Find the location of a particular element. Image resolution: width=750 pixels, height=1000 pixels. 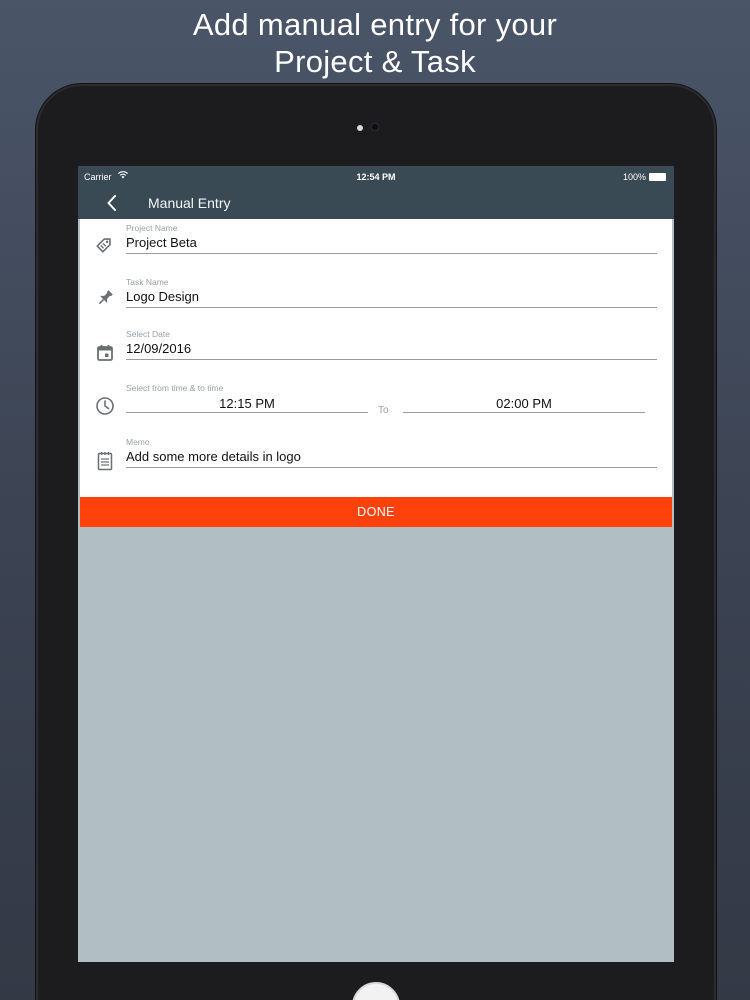

page-title: Manual Entry is located at coordinates (189, 203).